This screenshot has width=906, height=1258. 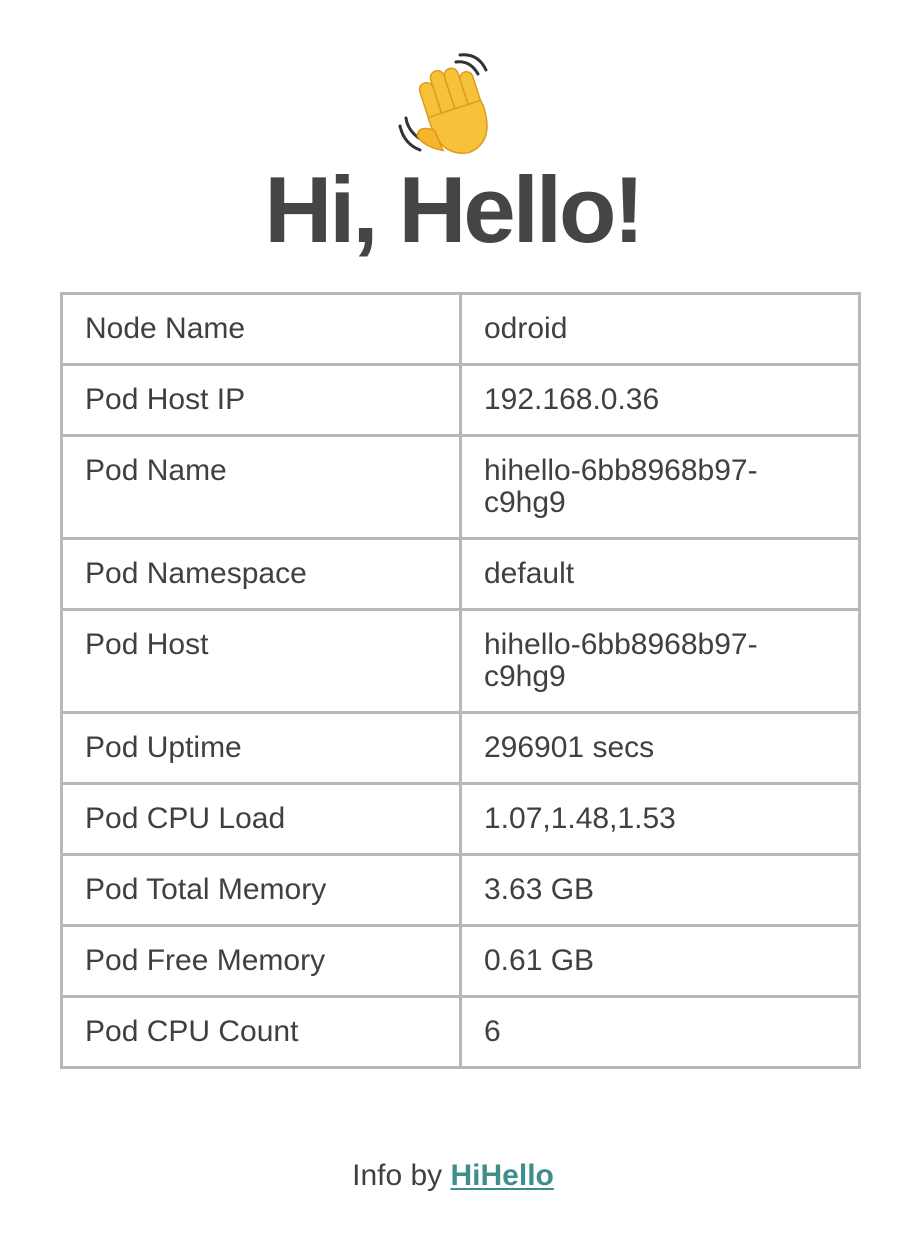 What do you see at coordinates (660, 890) in the screenshot?
I see `row-value: 3.63 GB` at bounding box center [660, 890].